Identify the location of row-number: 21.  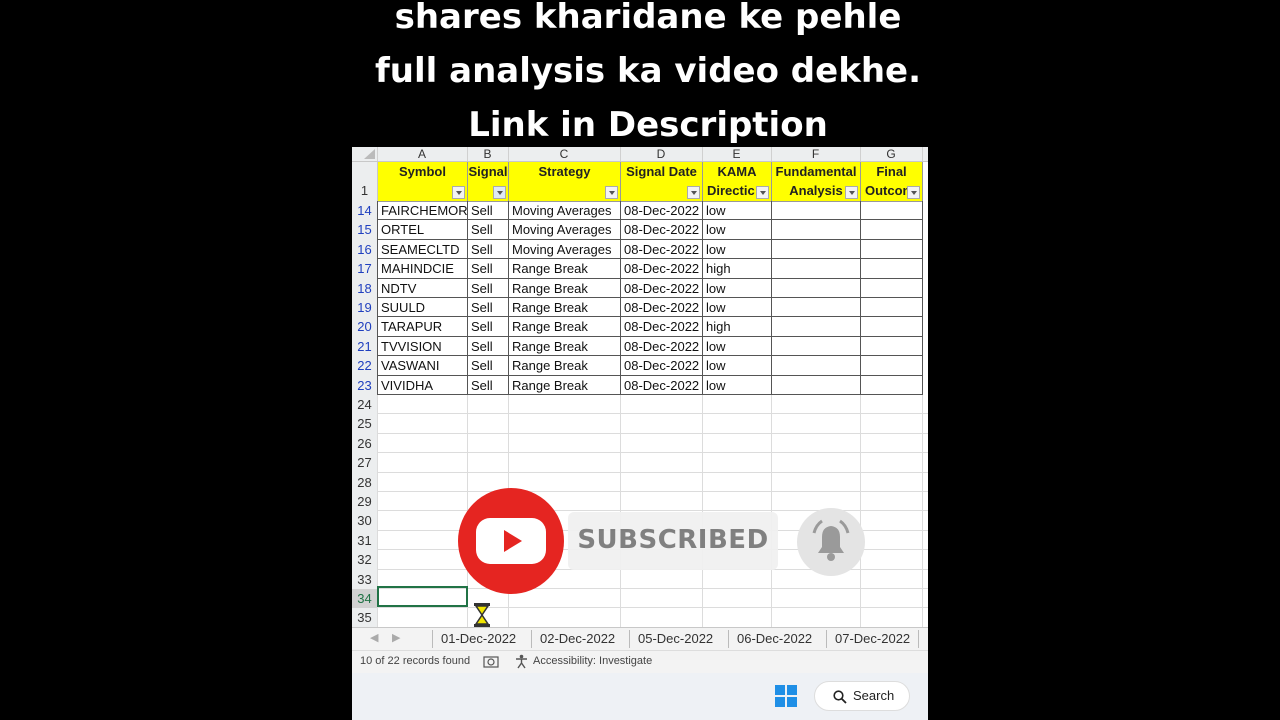
(364, 346).